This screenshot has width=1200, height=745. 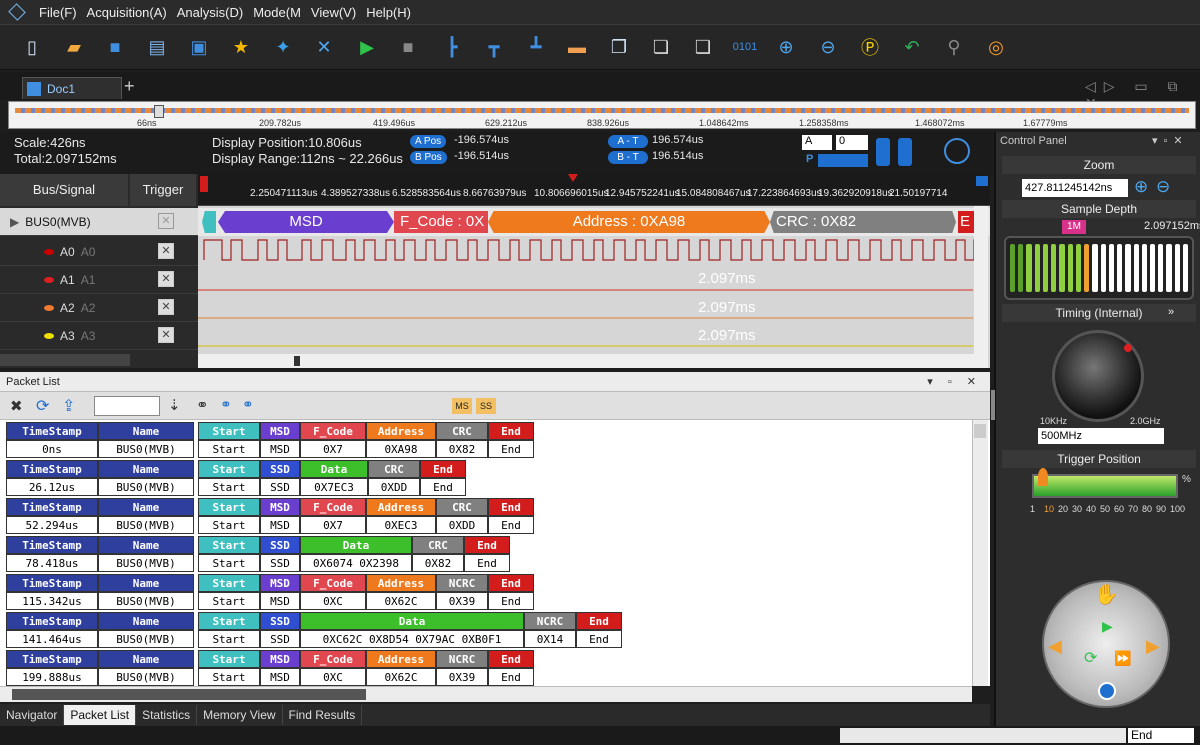 I want to click on stop-icon: ■, so click(x=408, y=47).